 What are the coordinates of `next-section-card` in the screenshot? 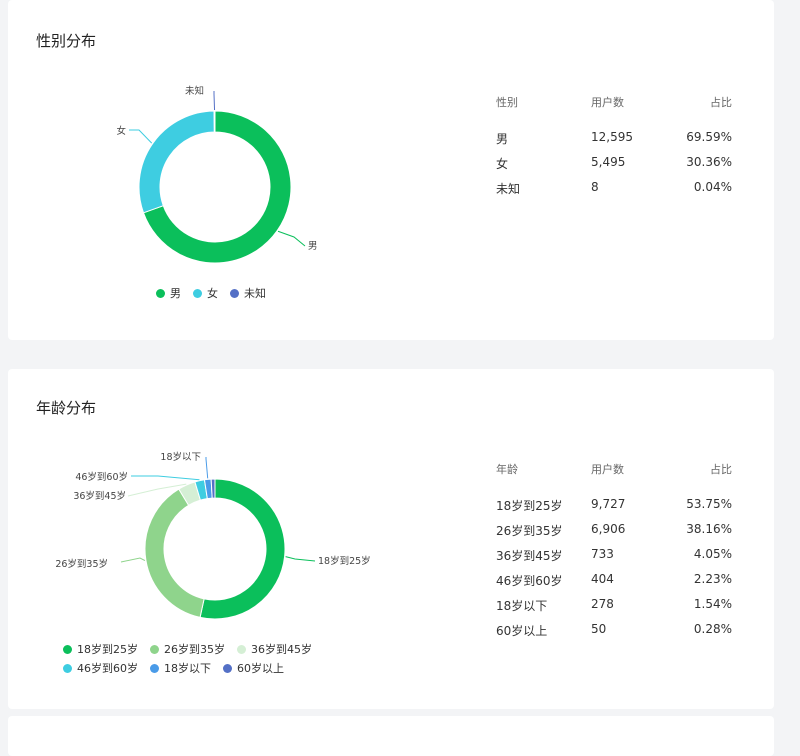 It's located at (391, 736).